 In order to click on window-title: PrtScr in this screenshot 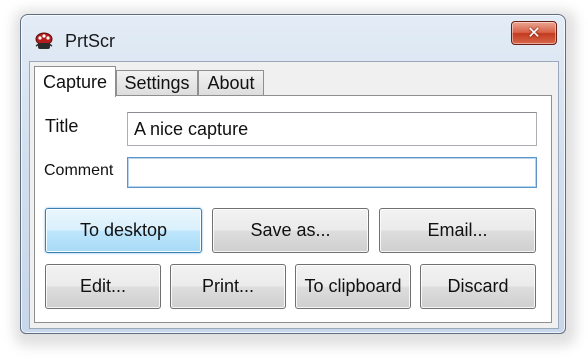, I will do `click(90, 41)`.